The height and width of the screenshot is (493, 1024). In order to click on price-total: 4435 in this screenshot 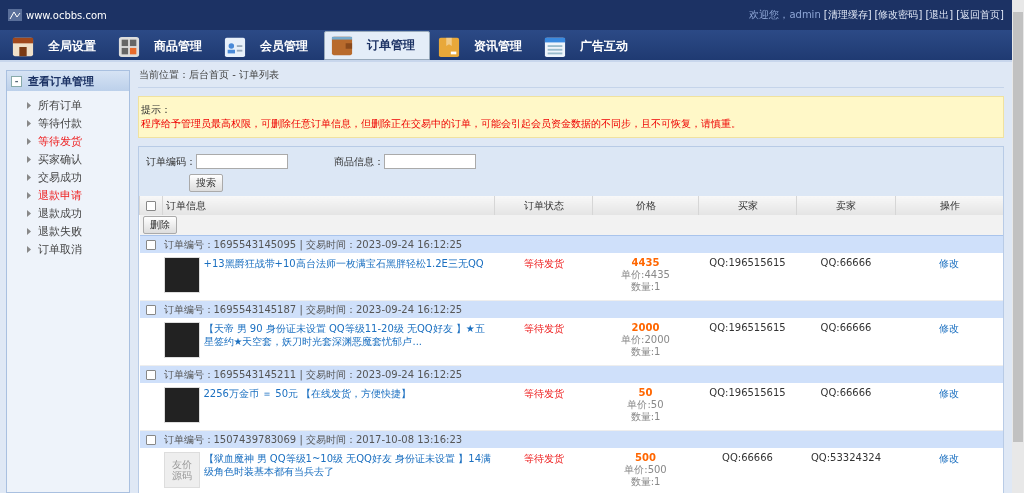, I will do `click(645, 263)`.